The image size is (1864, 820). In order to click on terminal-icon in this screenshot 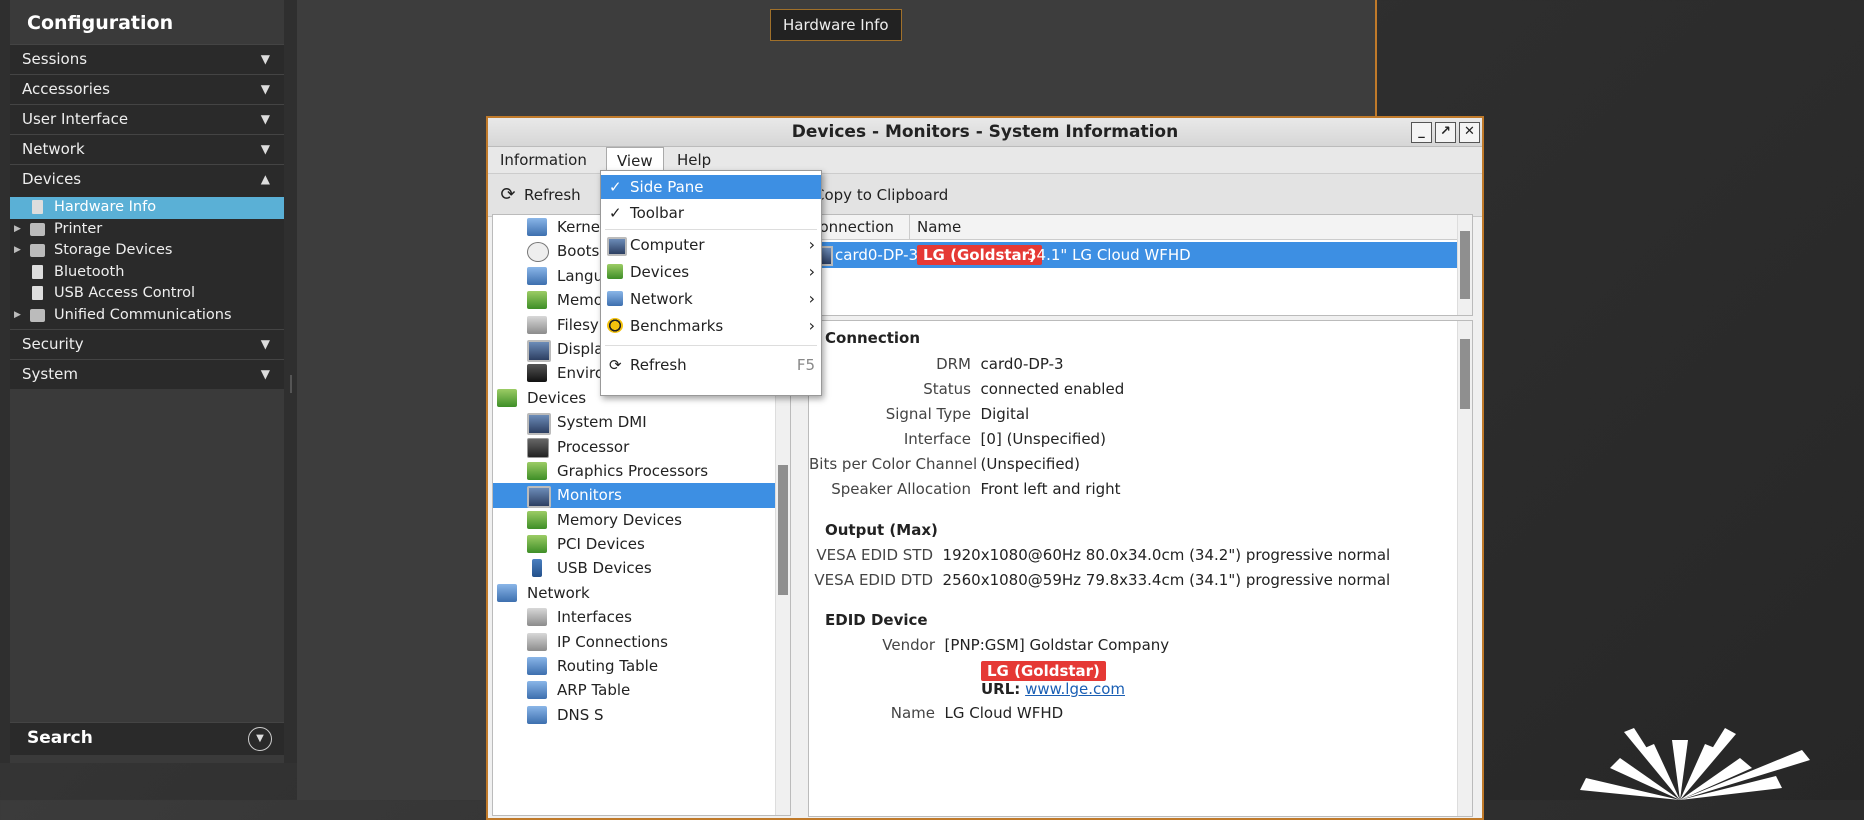, I will do `click(537, 373)`.